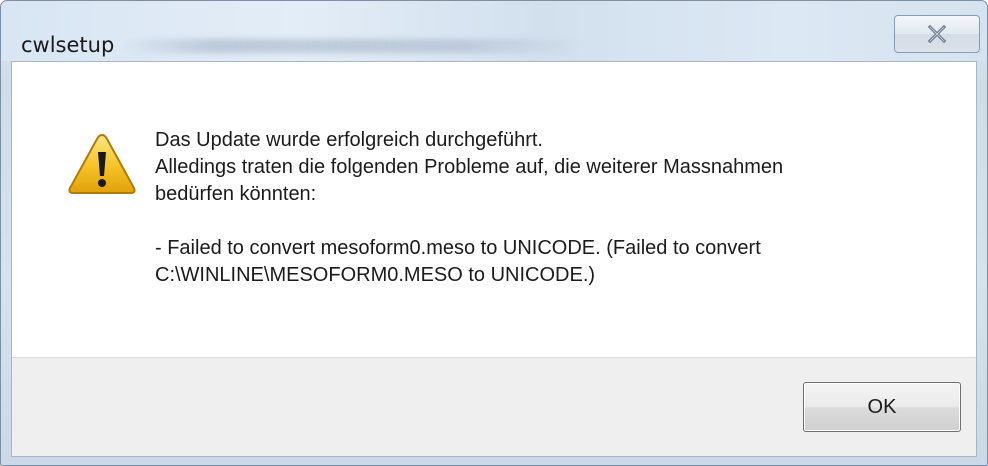 The image size is (988, 466). I want to click on close-button, so click(937, 34).